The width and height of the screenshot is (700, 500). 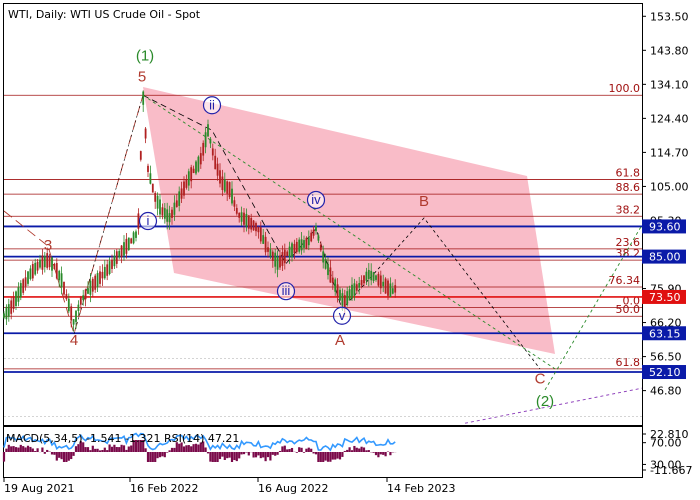 I want to click on price-tick-label: 114.70, so click(x=669, y=152).